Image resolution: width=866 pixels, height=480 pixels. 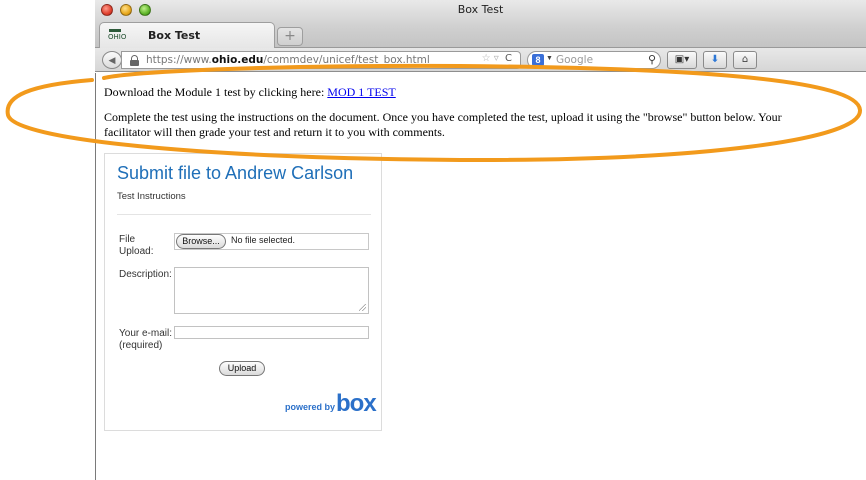 I want to click on form-divider, so click(x=244, y=214).